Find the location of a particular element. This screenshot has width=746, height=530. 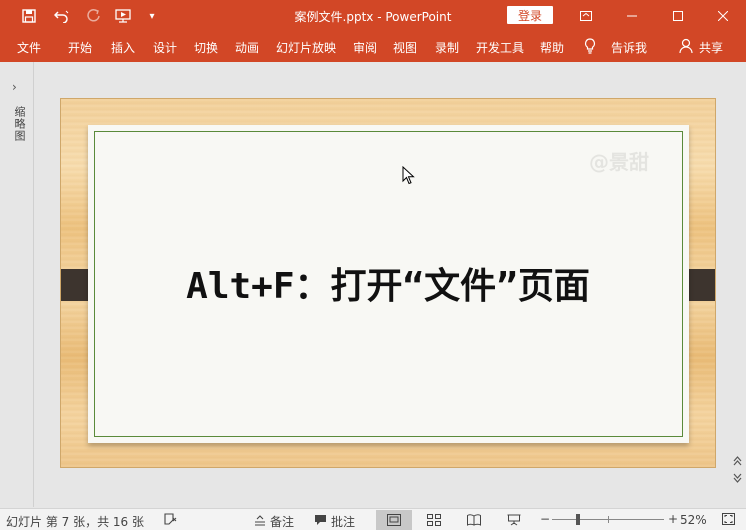

comment-icon is located at coordinates (320, 521).